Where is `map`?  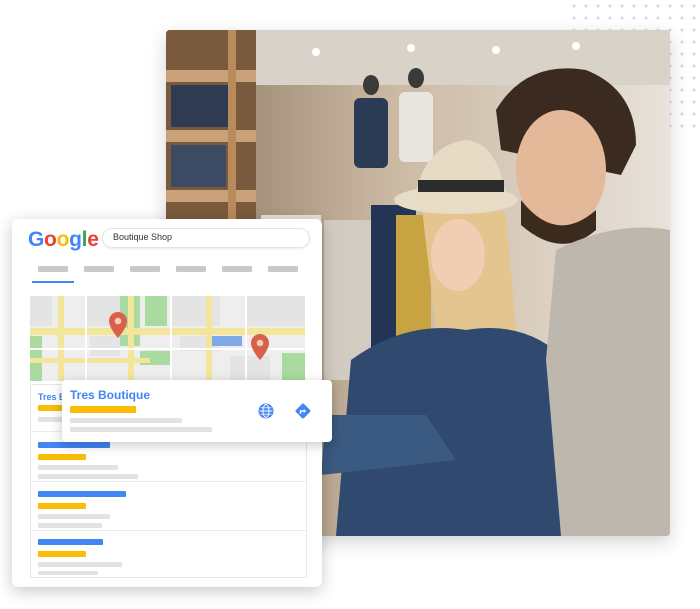 map is located at coordinates (167, 338).